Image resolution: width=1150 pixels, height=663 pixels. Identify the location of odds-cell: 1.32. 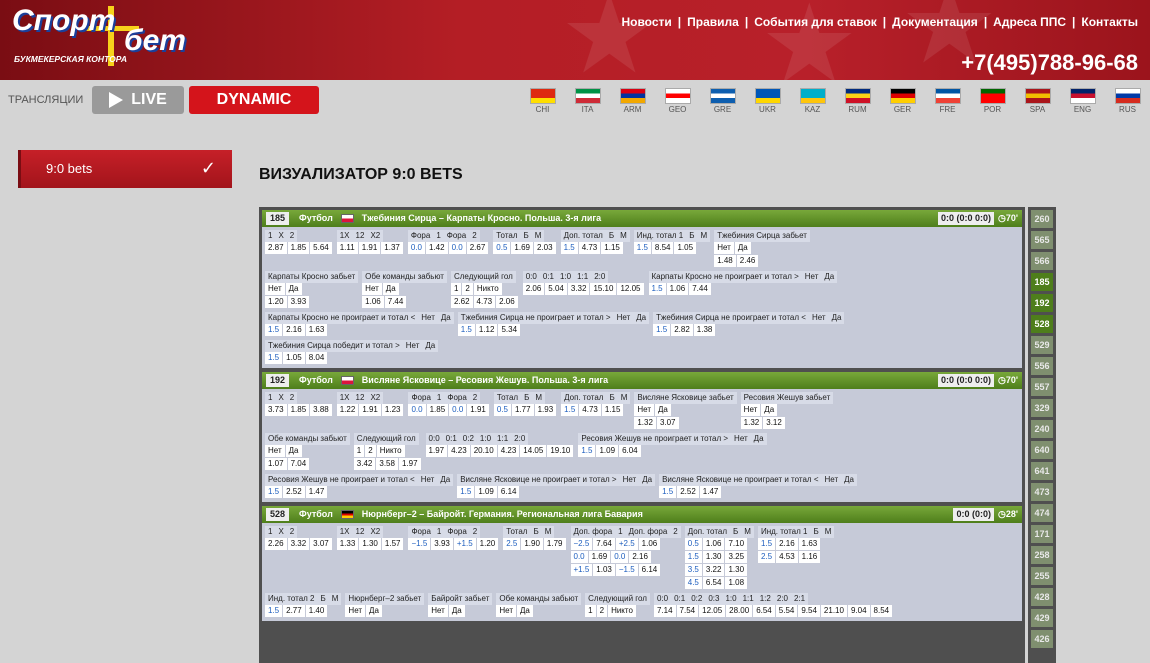
(645, 423).